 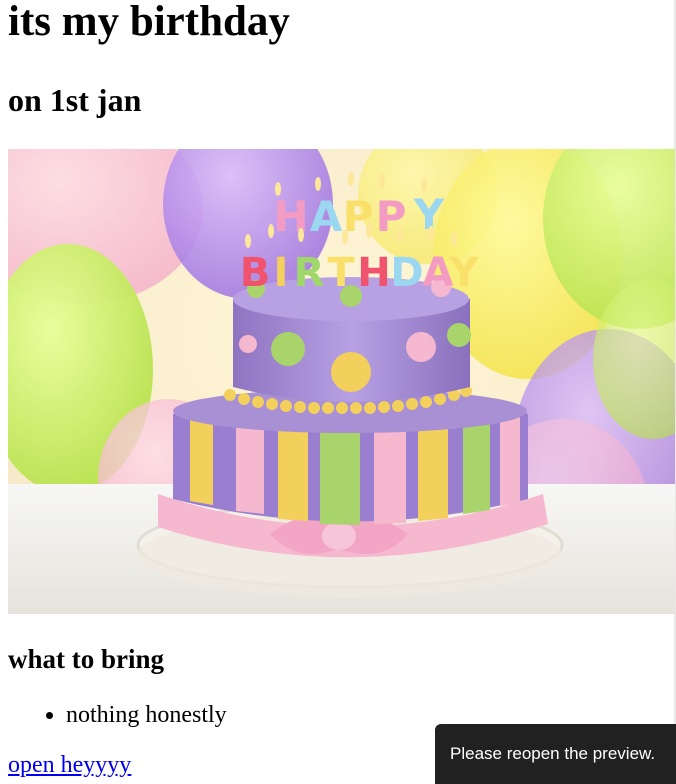 I want to click on svg-text: A, so click(x=326, y=216).